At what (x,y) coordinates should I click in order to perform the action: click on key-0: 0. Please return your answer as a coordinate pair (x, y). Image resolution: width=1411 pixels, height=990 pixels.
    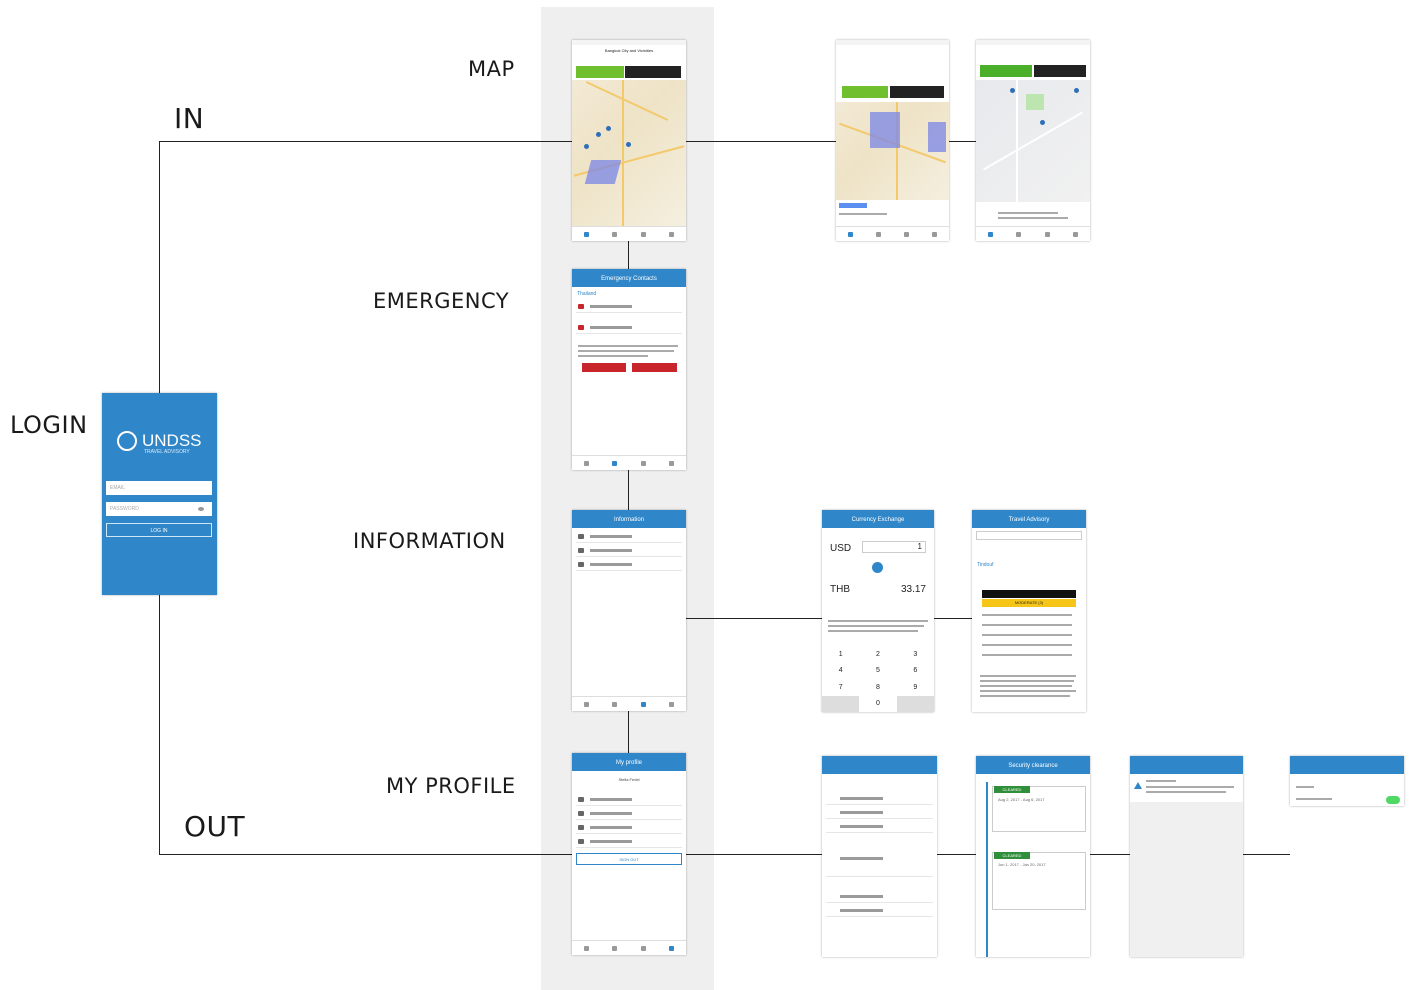
    Looking at the image, I should click on (877, 703).